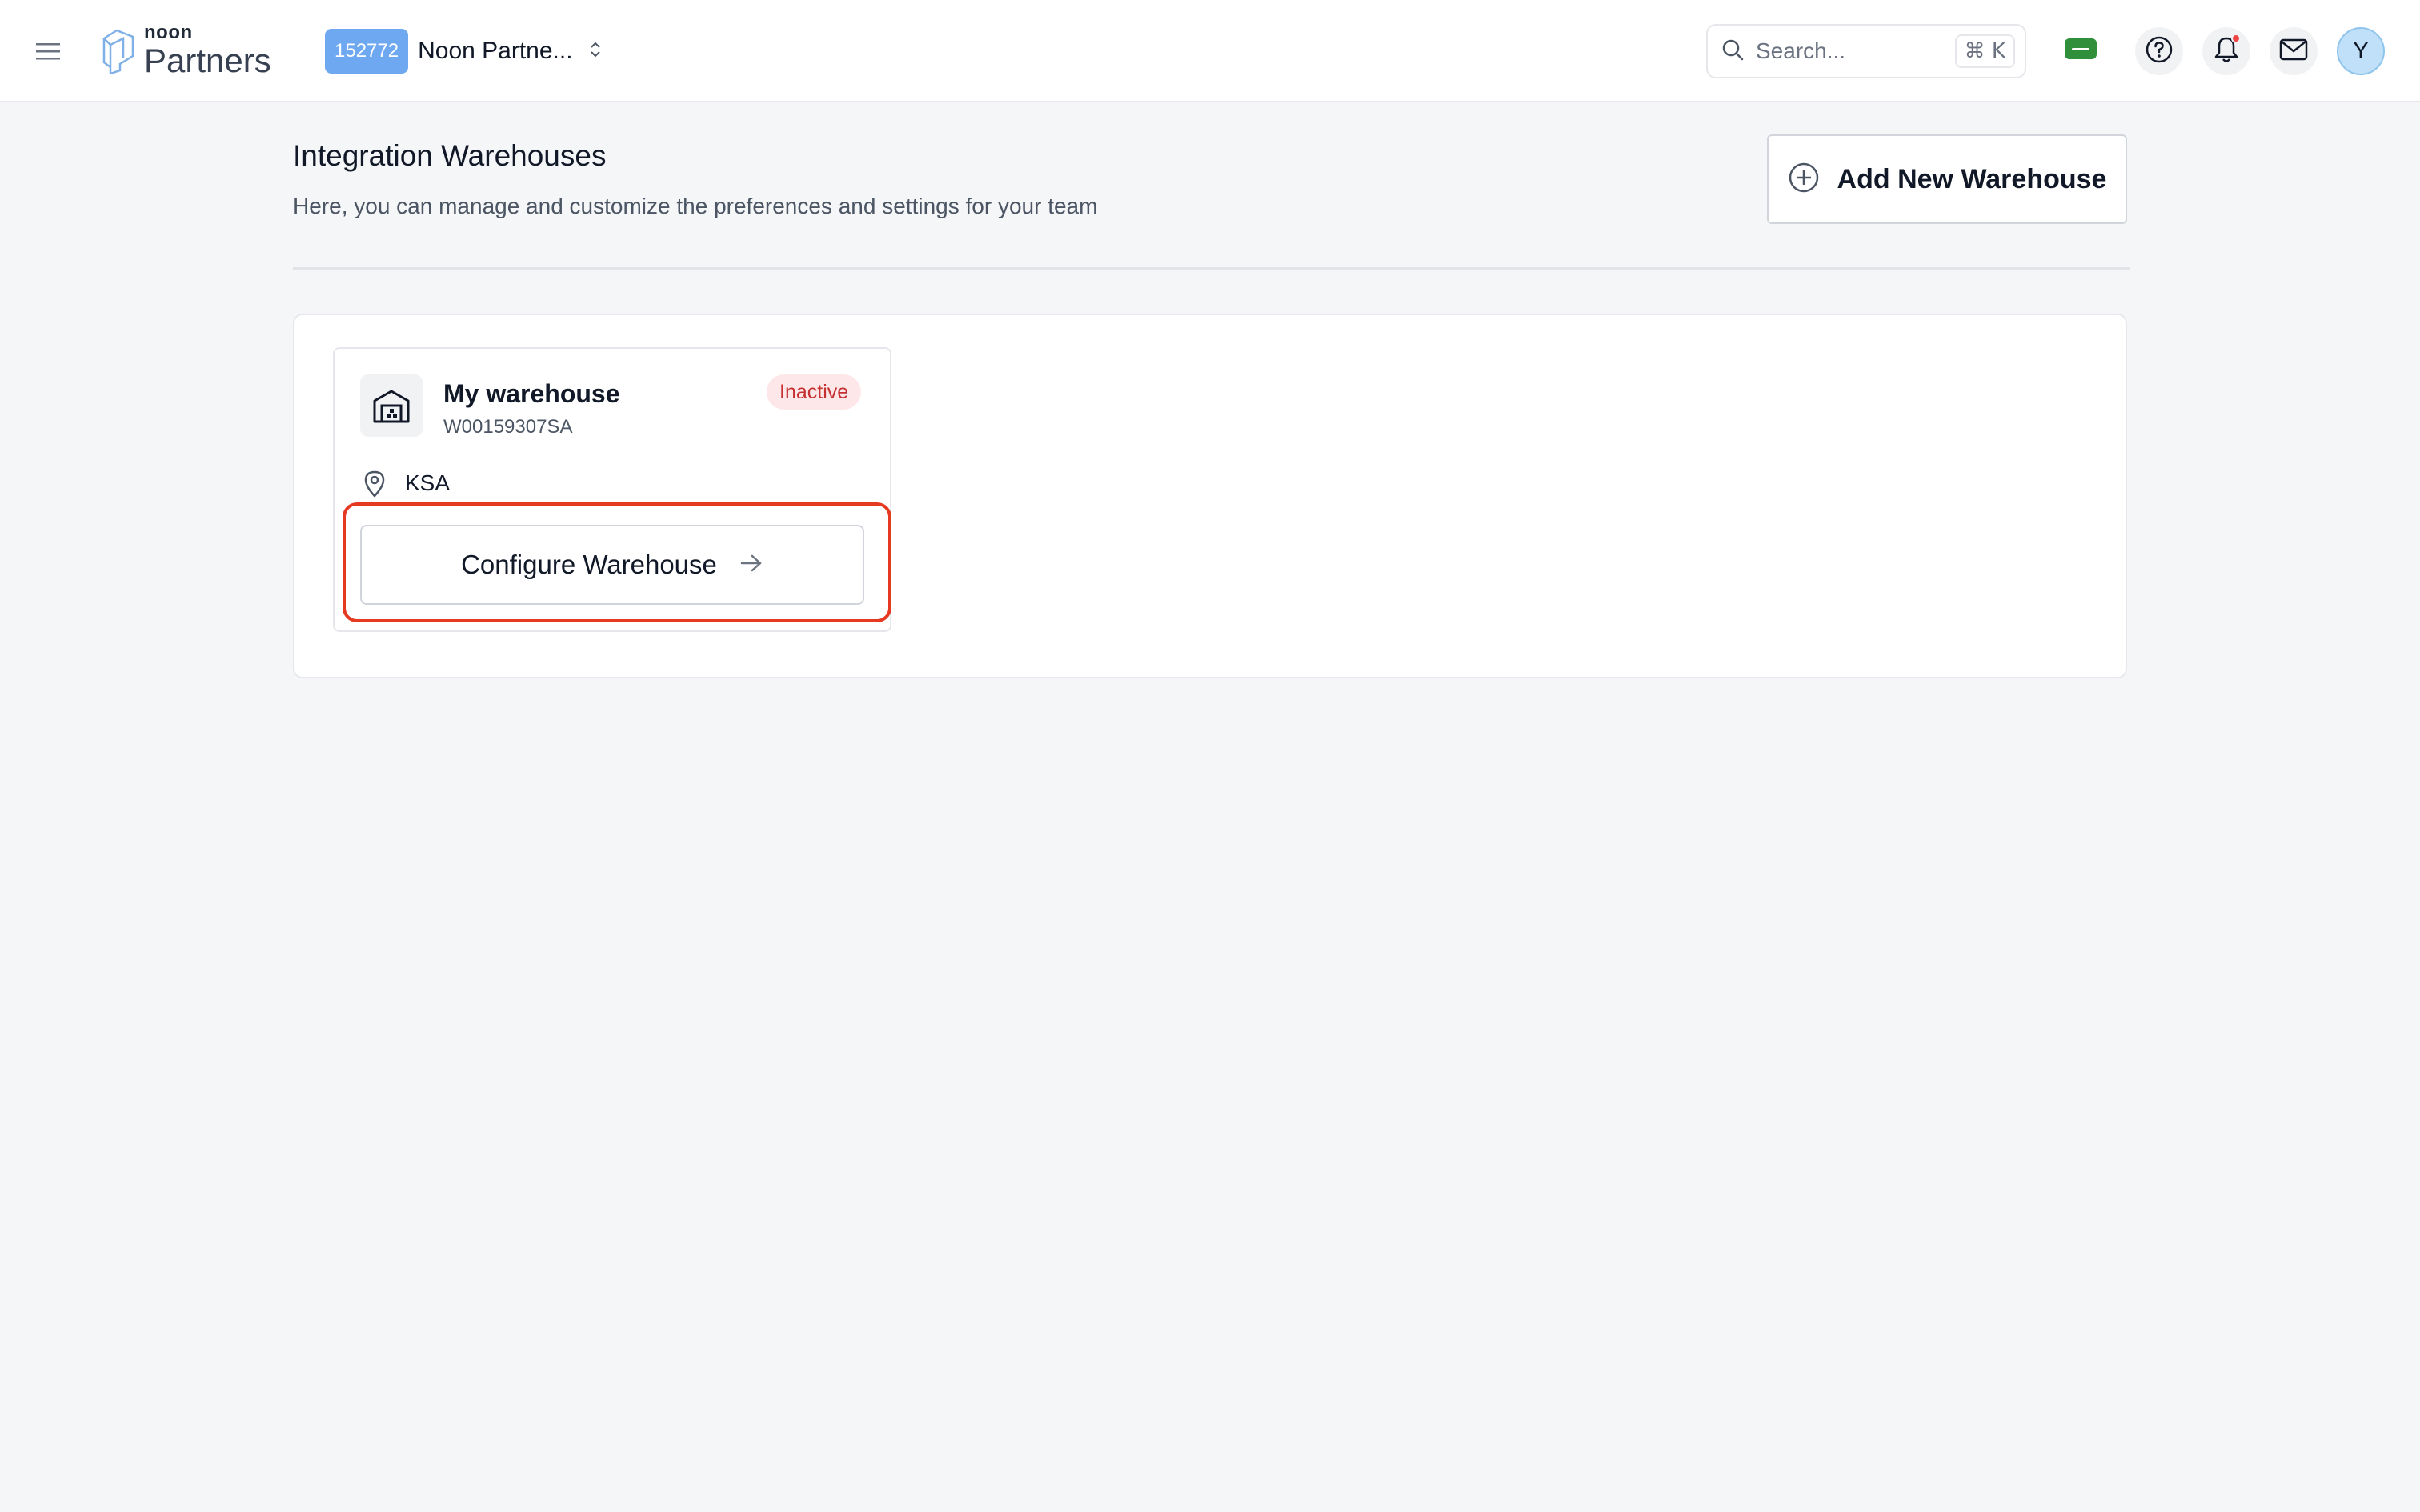  What do you see at coordinates (1733, 52) in the screenshot?
I see `search-icon` at bounding box center [1733, 52].